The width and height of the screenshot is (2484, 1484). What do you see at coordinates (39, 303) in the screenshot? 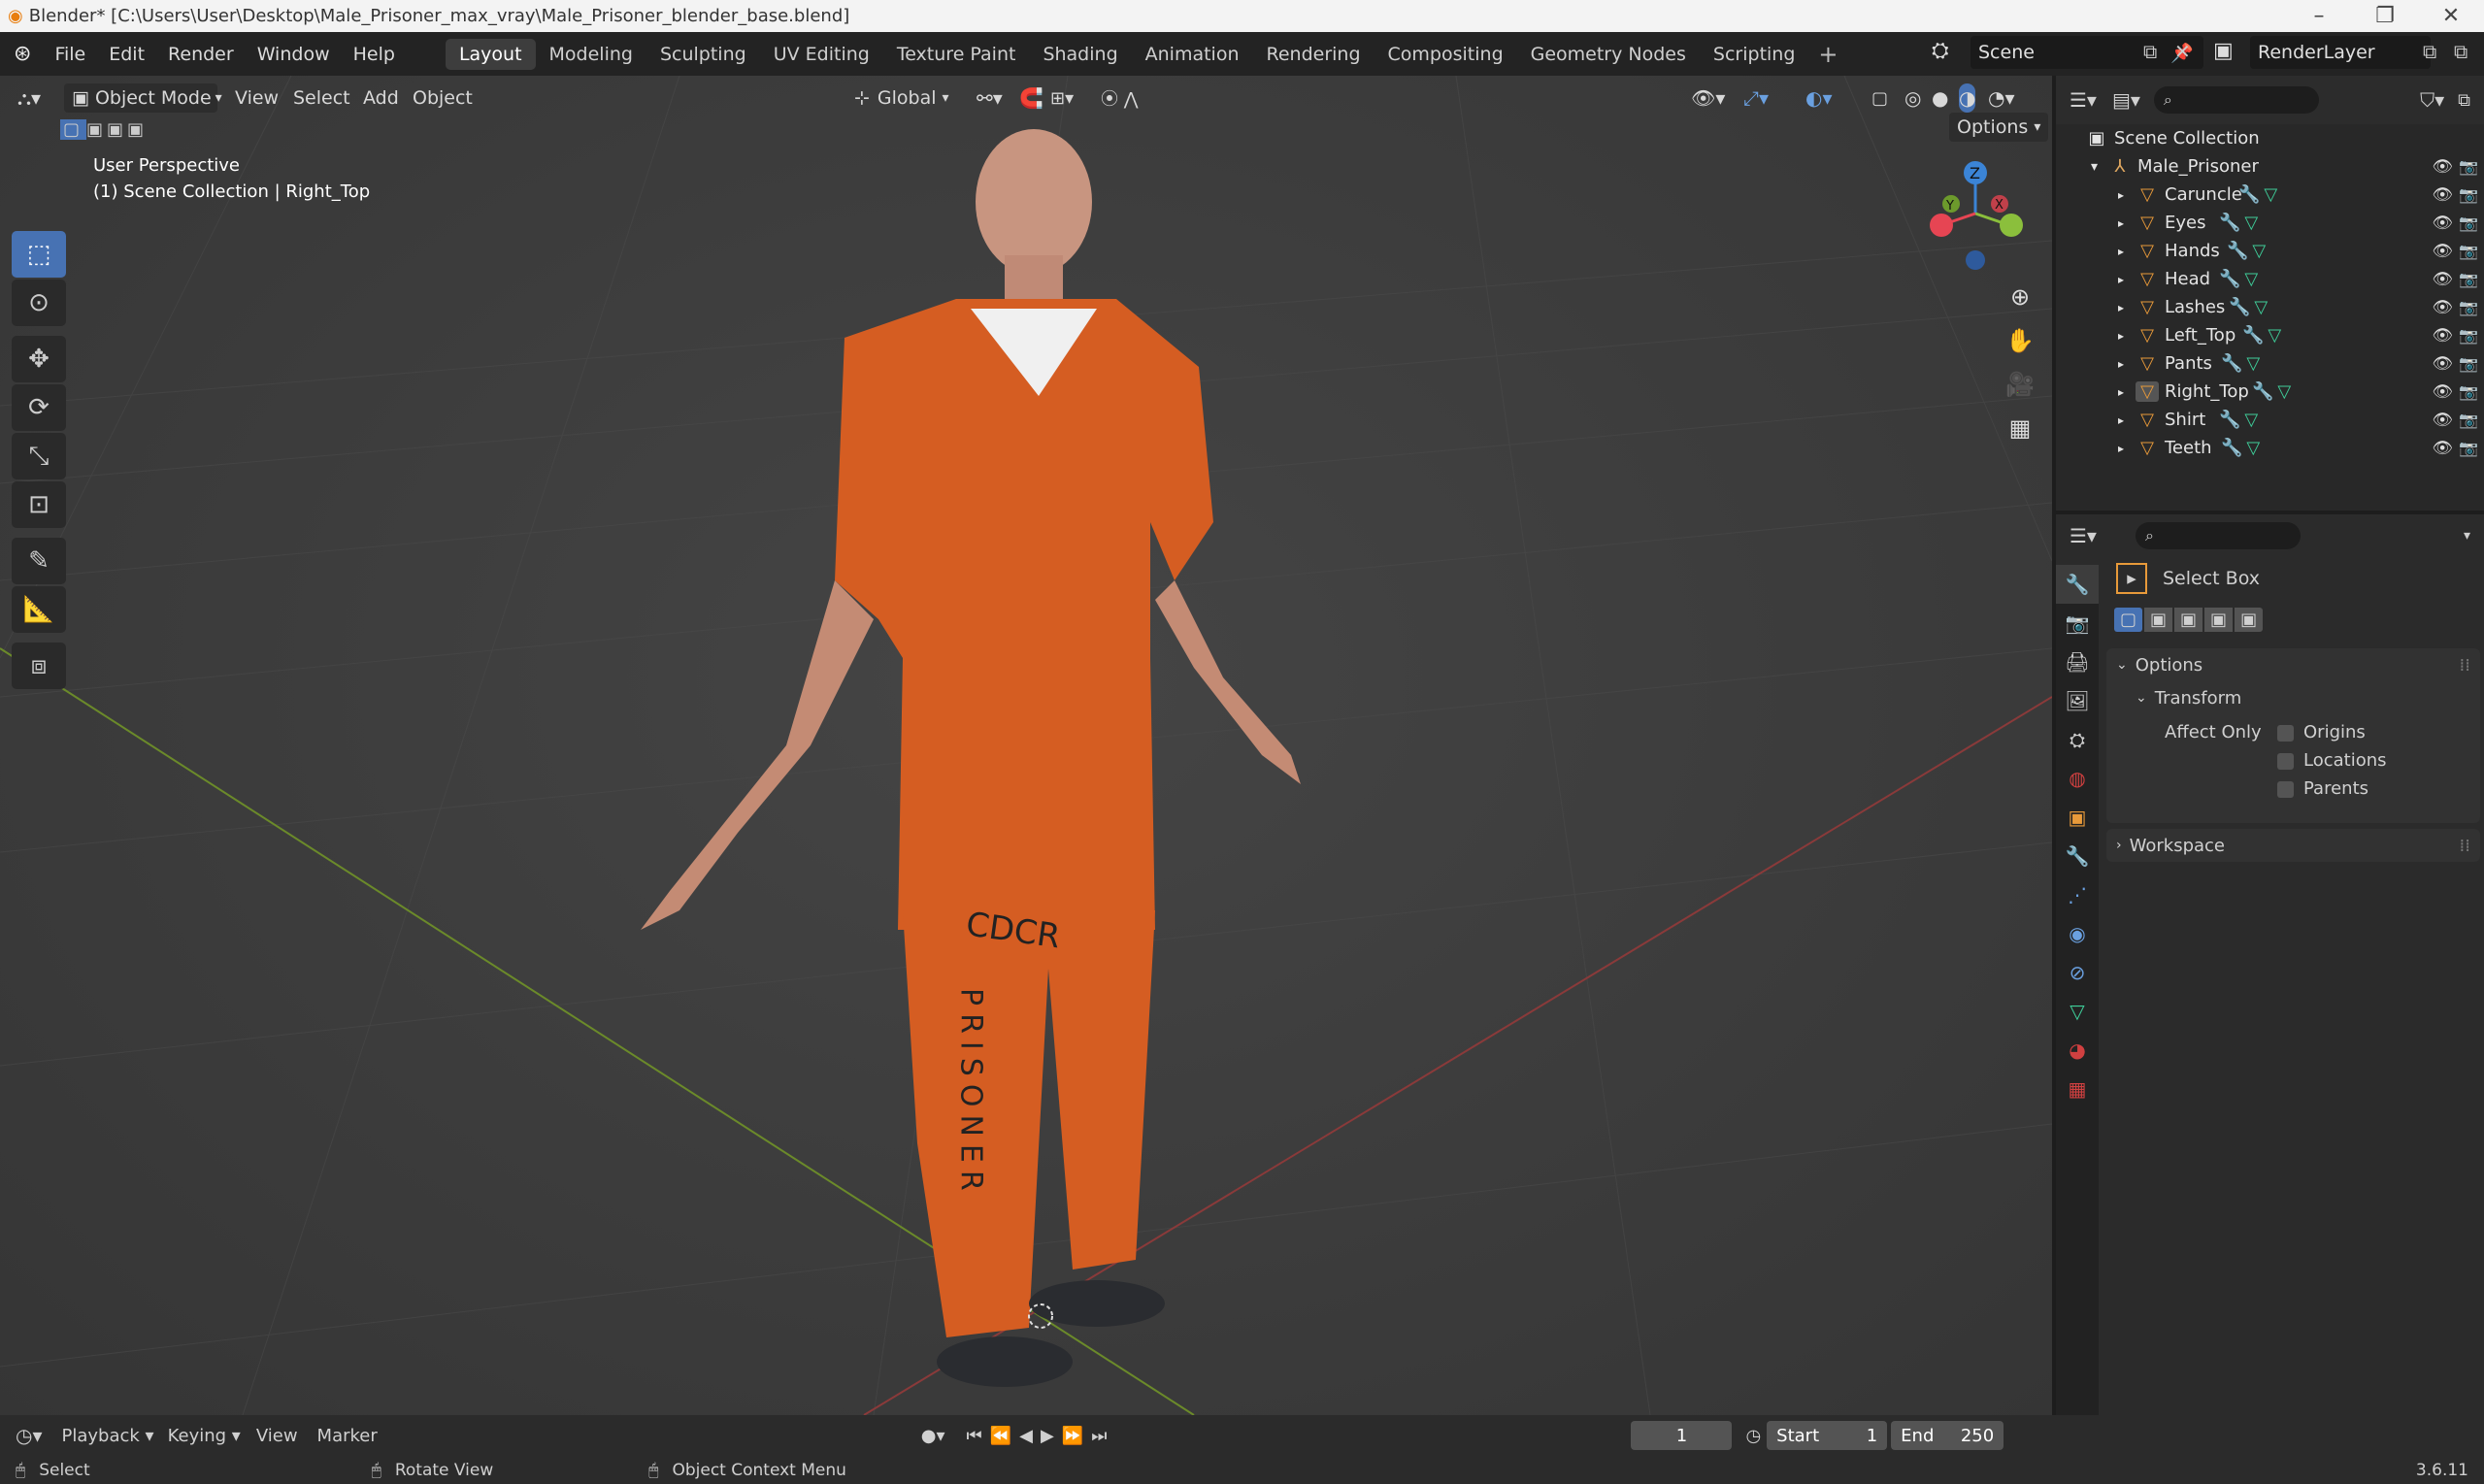
I see `cursor-tool-icon: ⊙` at bounding box center [39, 303].